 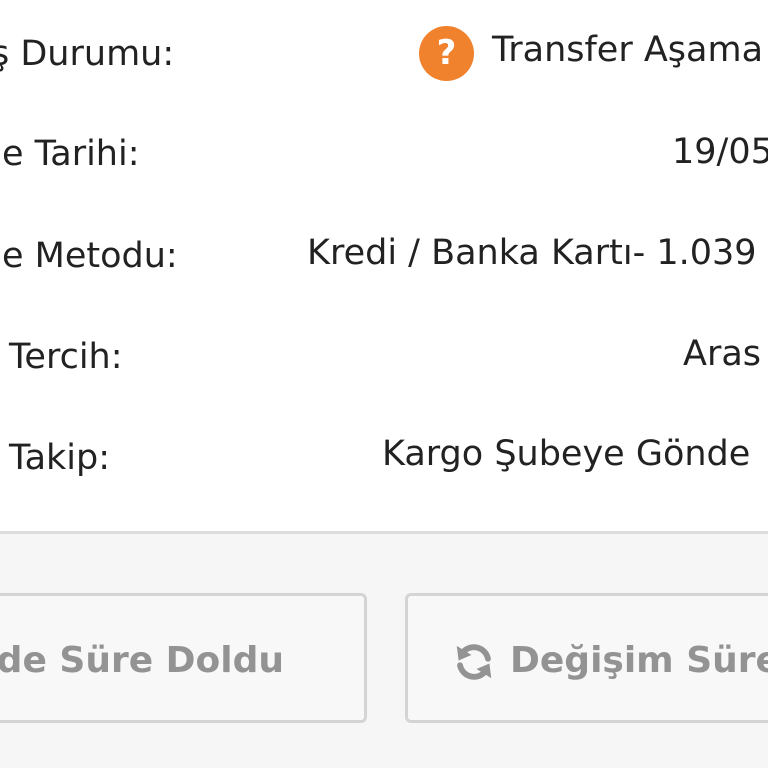 I want to click on payment-method-label: e Metodu:, so click(x=90, y=256).